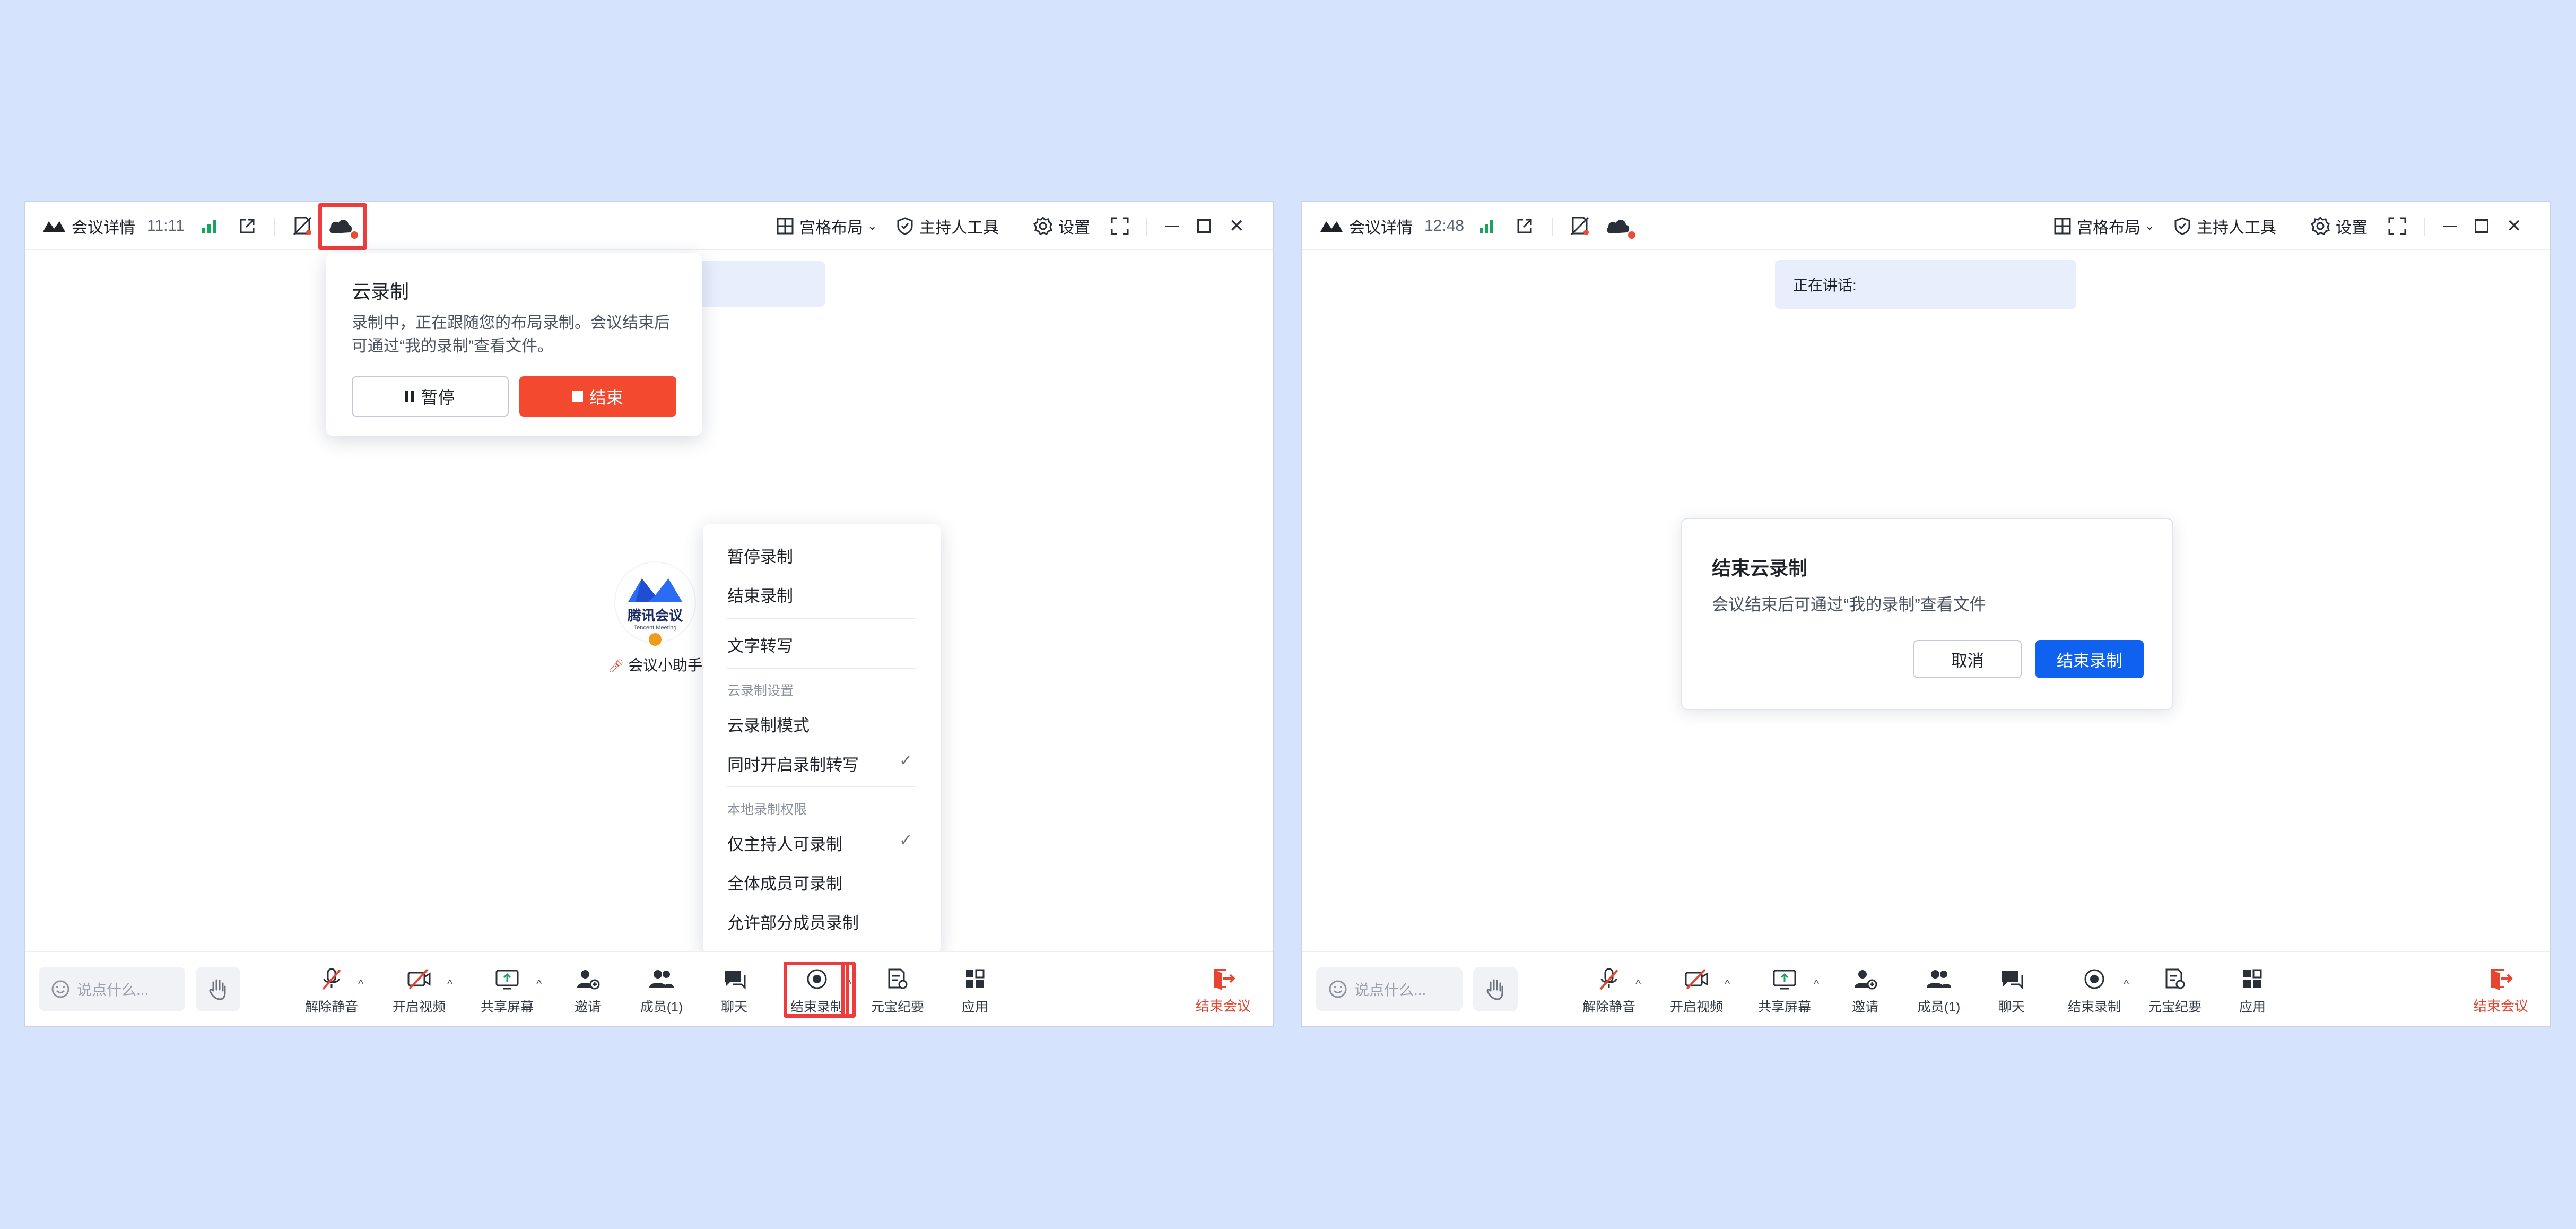  I want to click on end-cloud-recording-dialog: 结束云录制 会议结束后可通过“我的录制”查看文件 取消 结束录制, so click(1927, 614).